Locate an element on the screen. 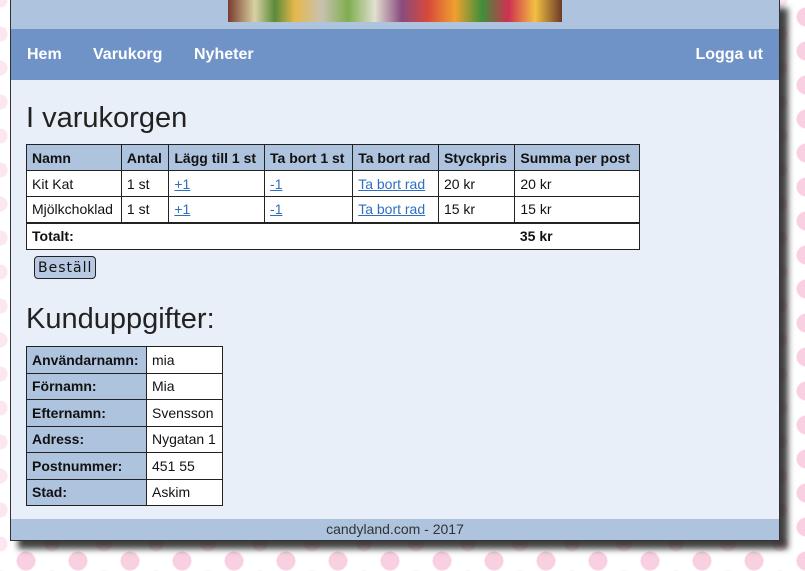  column-header: Ta bort 1 st is located at coordinates (309, 157).